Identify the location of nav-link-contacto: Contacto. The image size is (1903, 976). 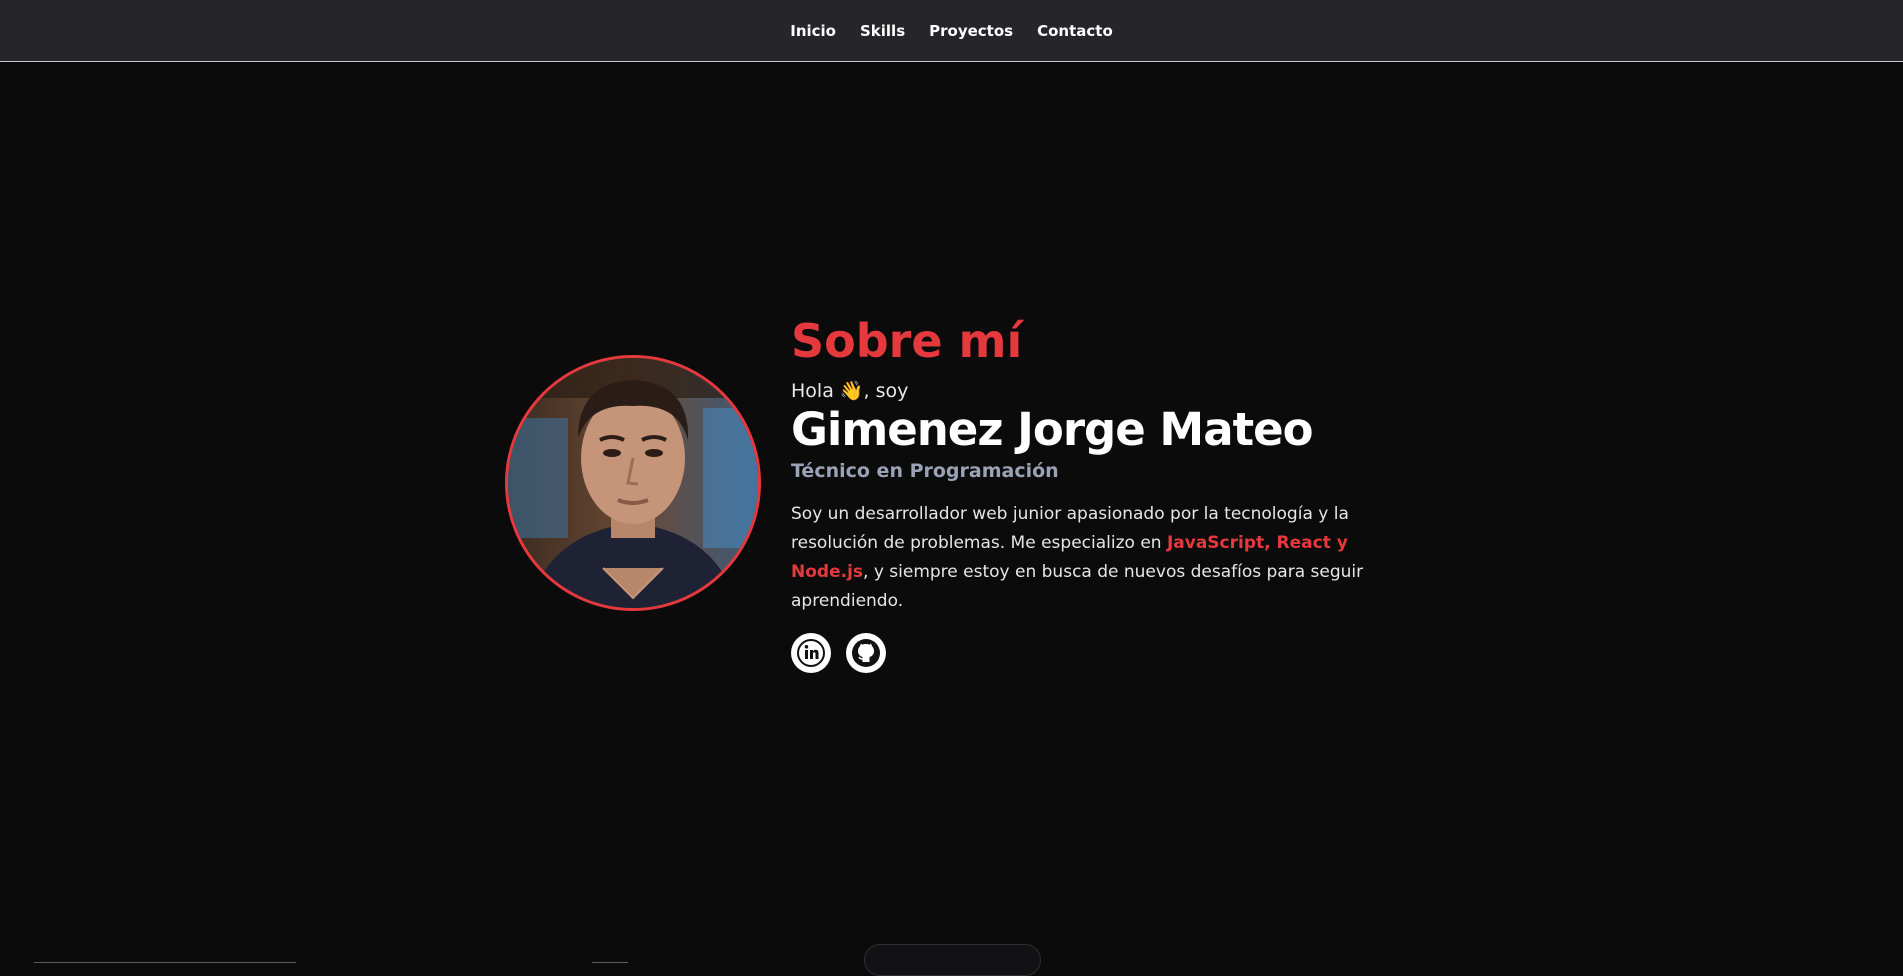
(1075, 31).